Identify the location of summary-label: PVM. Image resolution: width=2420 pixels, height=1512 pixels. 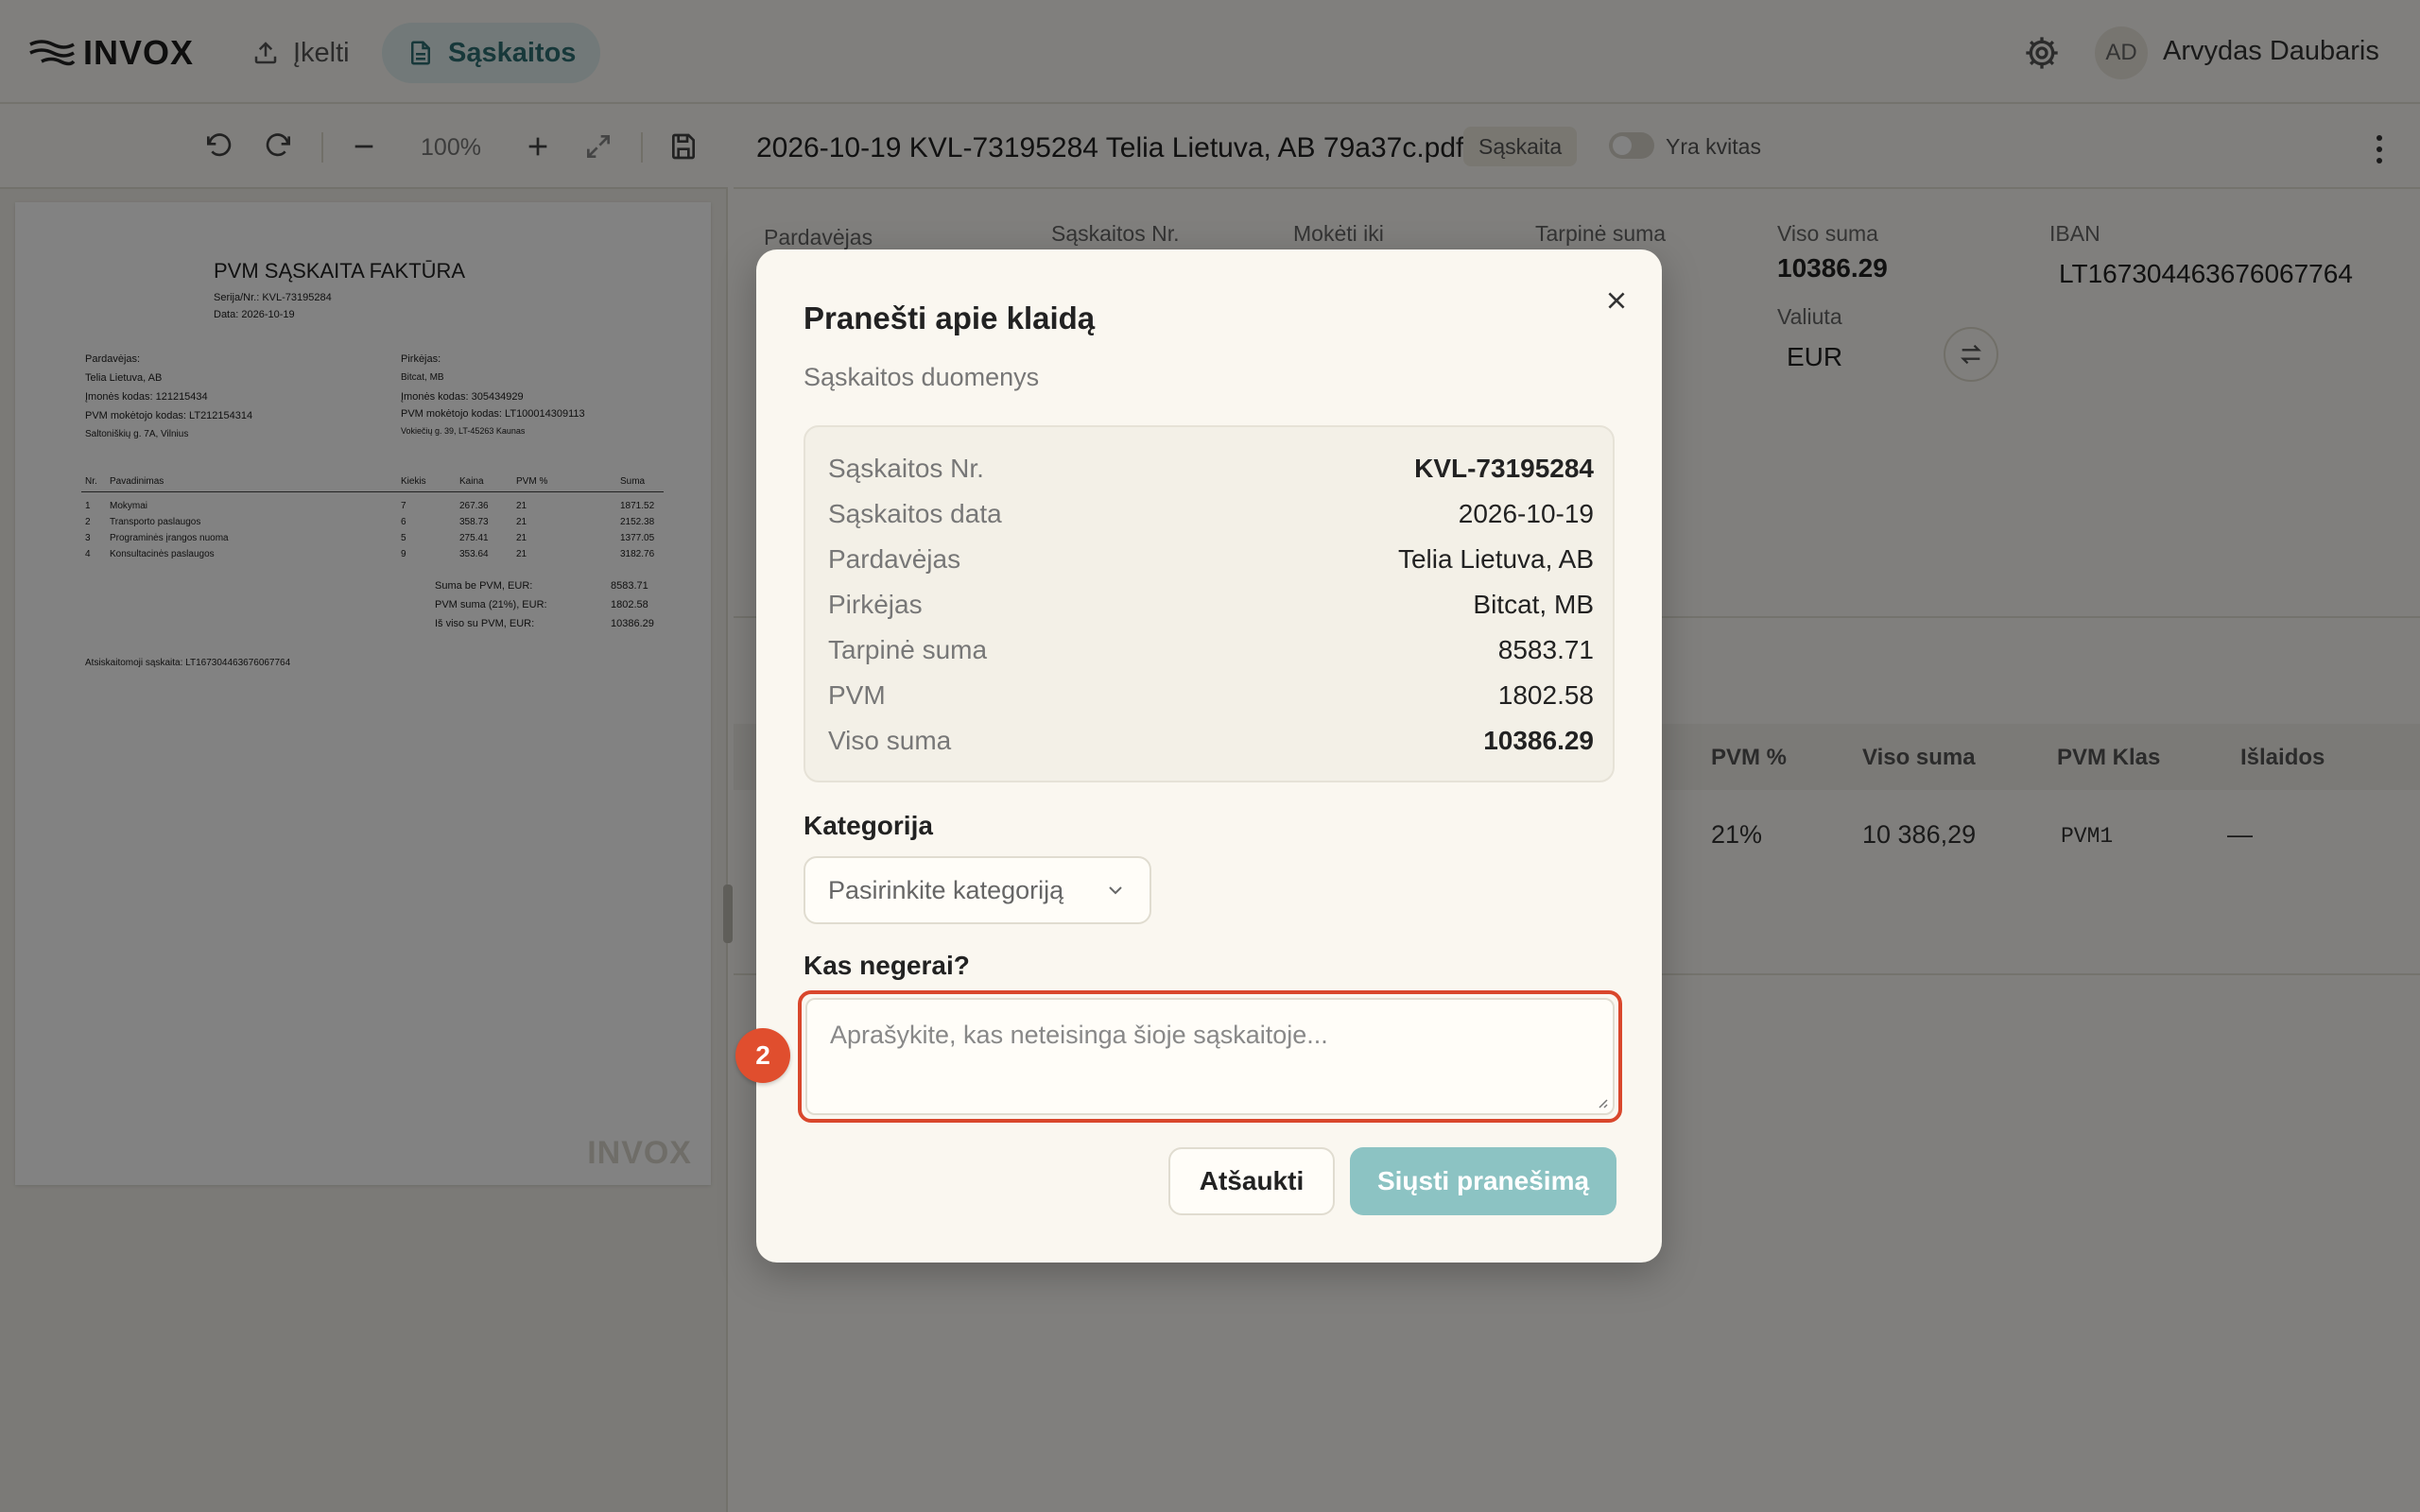
(857, 695).